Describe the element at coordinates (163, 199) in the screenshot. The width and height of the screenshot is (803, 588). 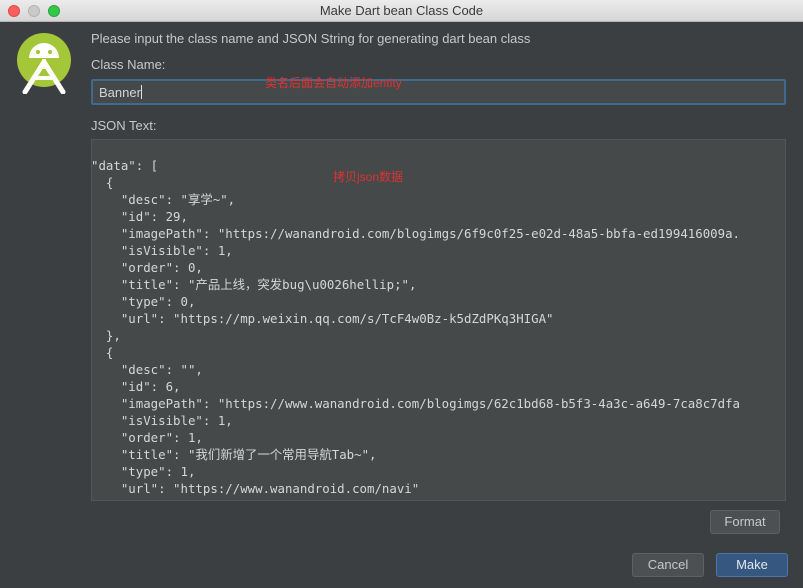
I see `json-line: "desc": "享学~",` at that location.